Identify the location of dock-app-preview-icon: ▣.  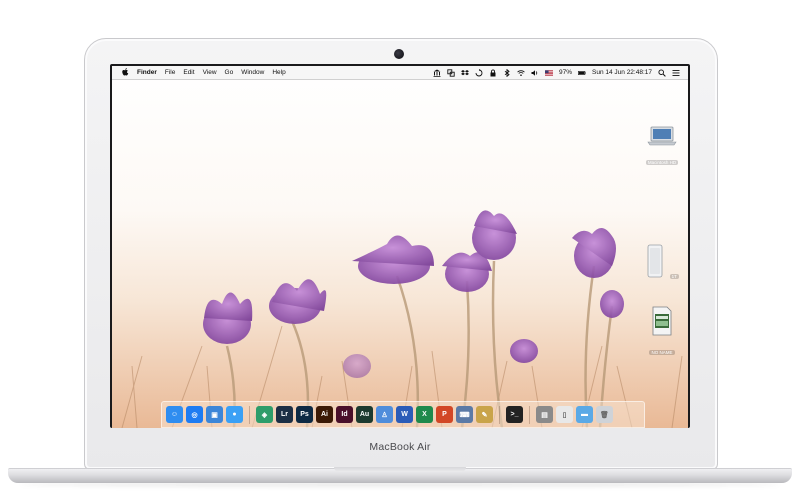
(214, 414).